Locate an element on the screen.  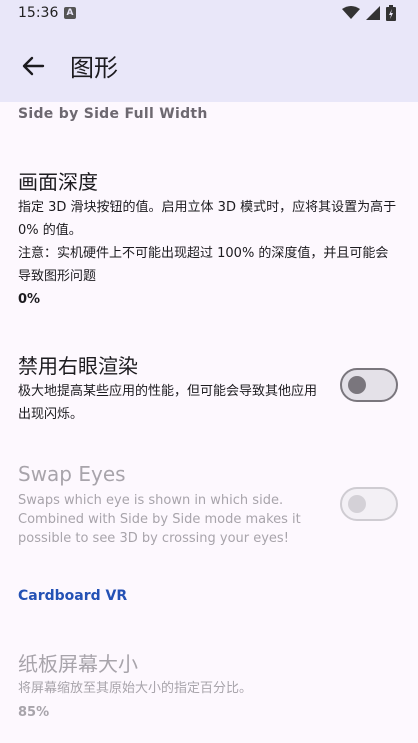
app-bar: 图形 is located at coordinates (209, 65).